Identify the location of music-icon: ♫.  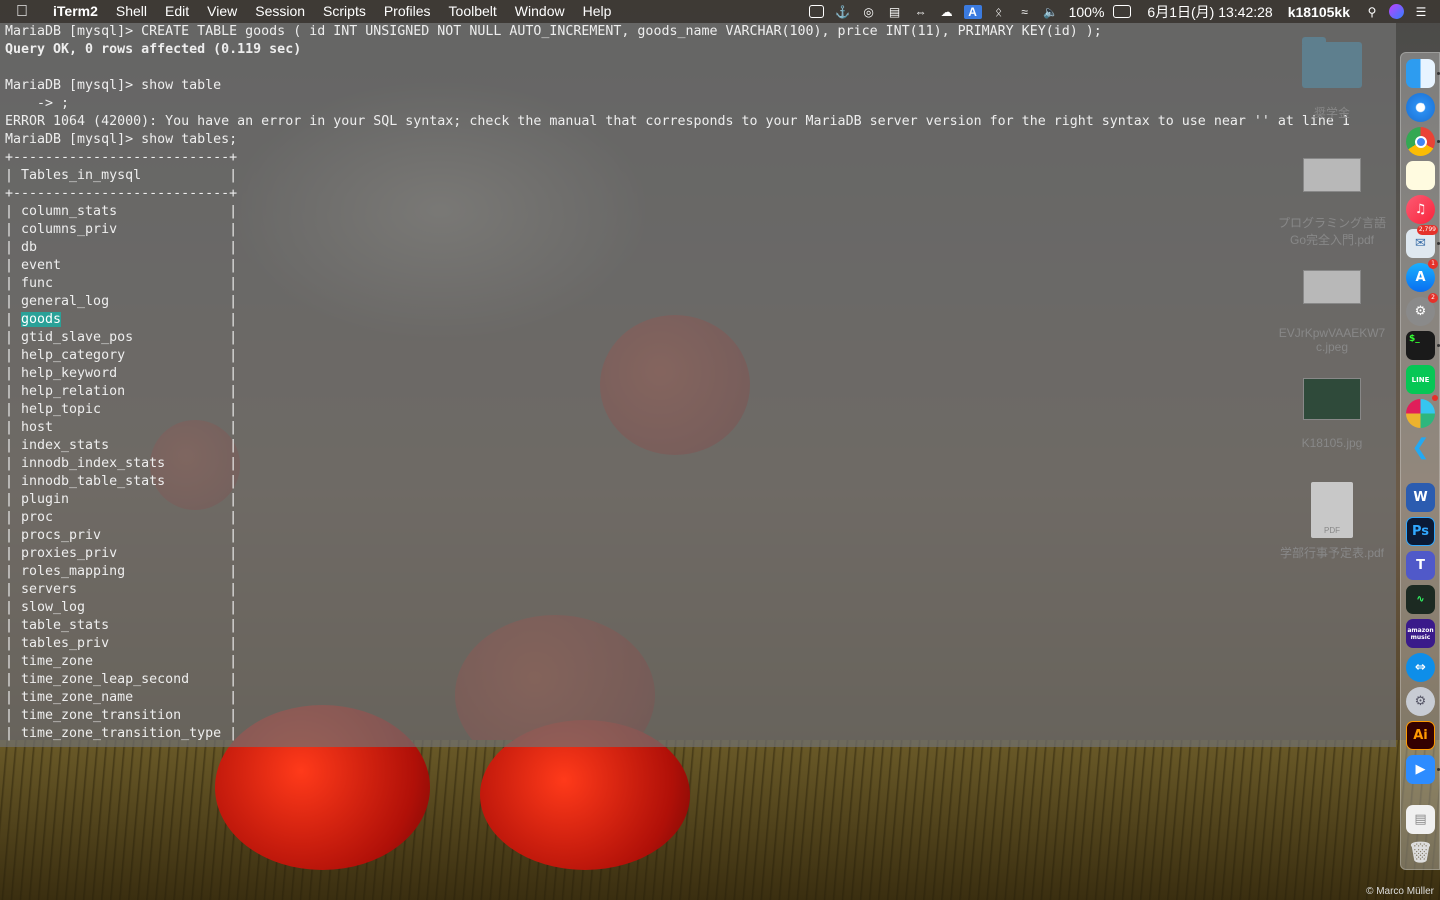
(1420, 209).